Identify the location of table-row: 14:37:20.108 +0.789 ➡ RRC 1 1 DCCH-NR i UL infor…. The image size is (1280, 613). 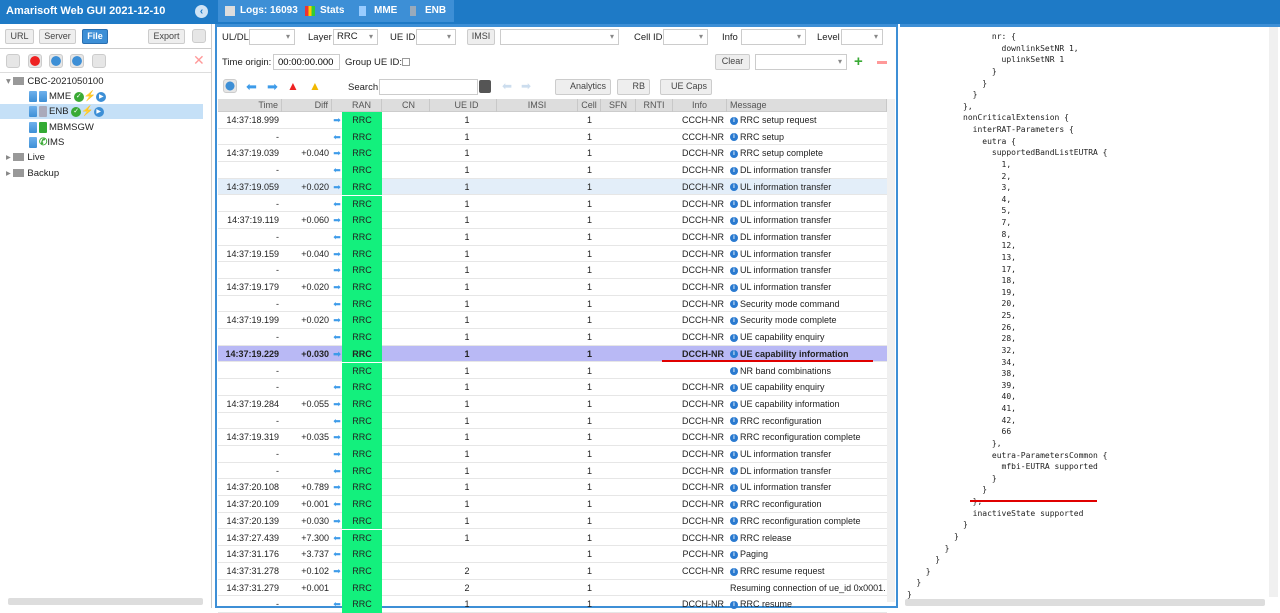
(552, 488).